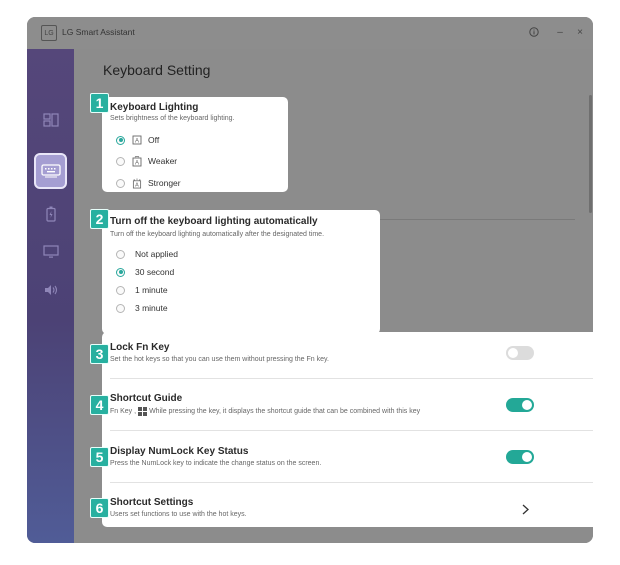  Describe the element at coordinates (525, 509) in the screenshot. I see `chevron-right-icon` at that location.